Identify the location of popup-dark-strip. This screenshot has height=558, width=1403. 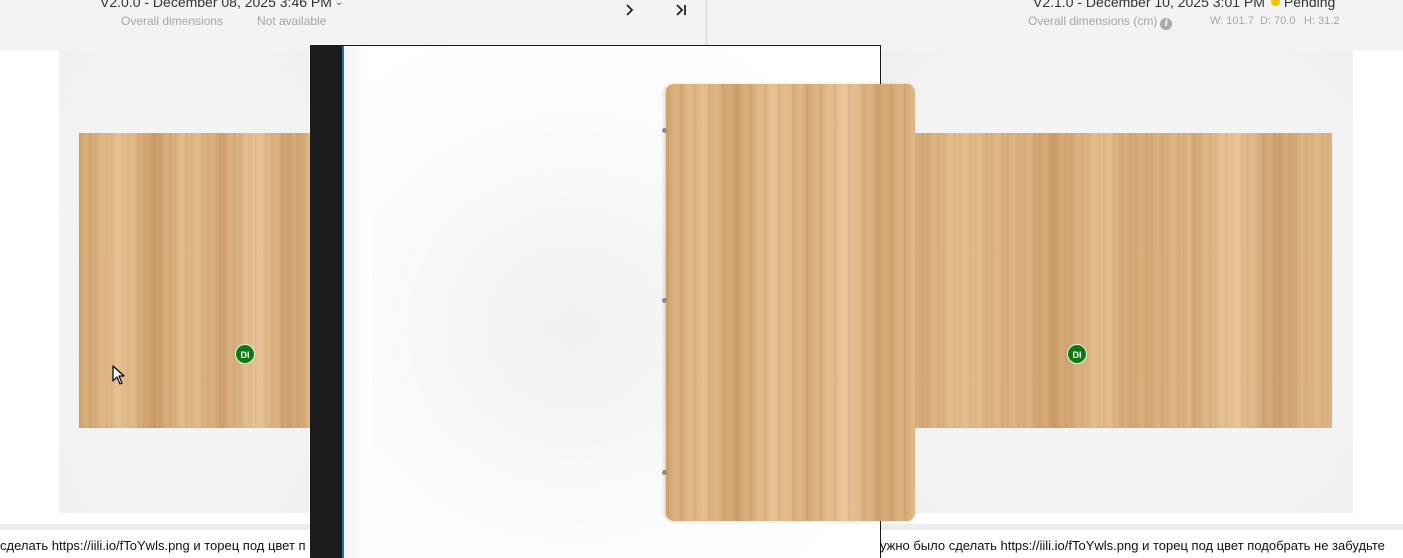
(326, 302).